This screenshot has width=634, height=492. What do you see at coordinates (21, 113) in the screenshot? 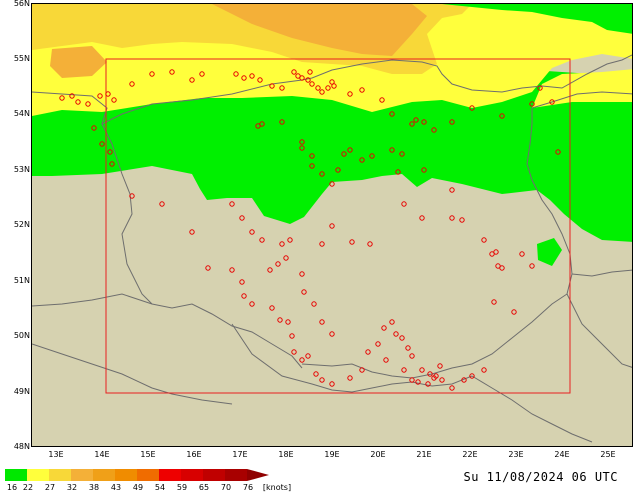
I see `lat-label-54n: 54N` at bounding box center [21, 113].